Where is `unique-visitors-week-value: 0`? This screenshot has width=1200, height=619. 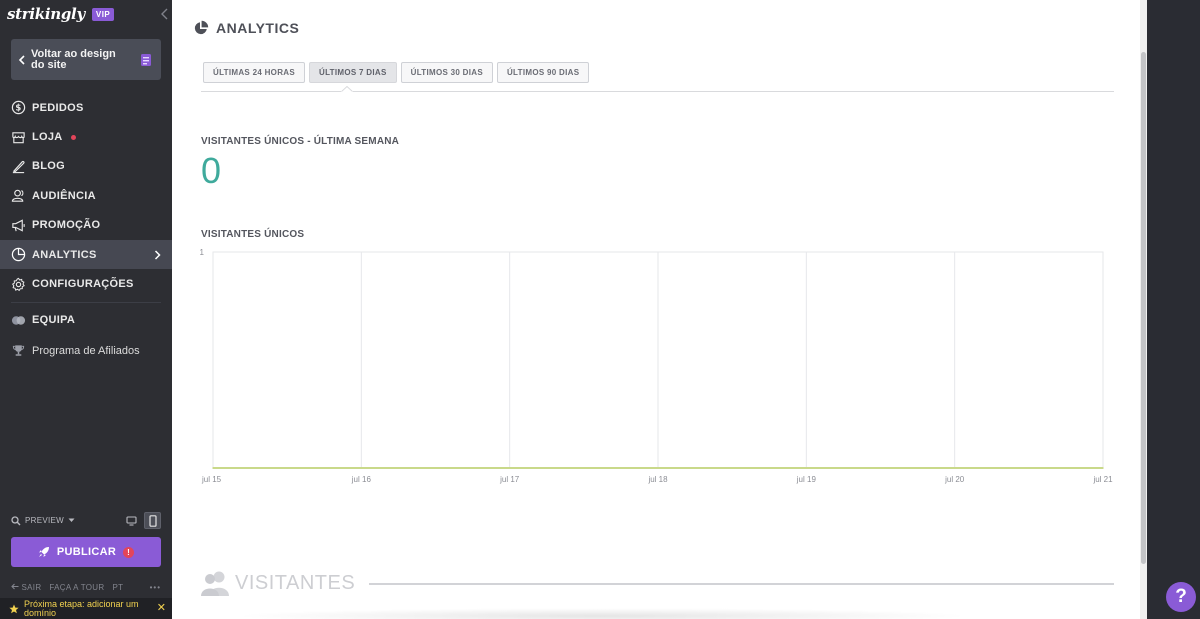 unique-visitors-week-value: 0 is located at coordinates (211, 170).